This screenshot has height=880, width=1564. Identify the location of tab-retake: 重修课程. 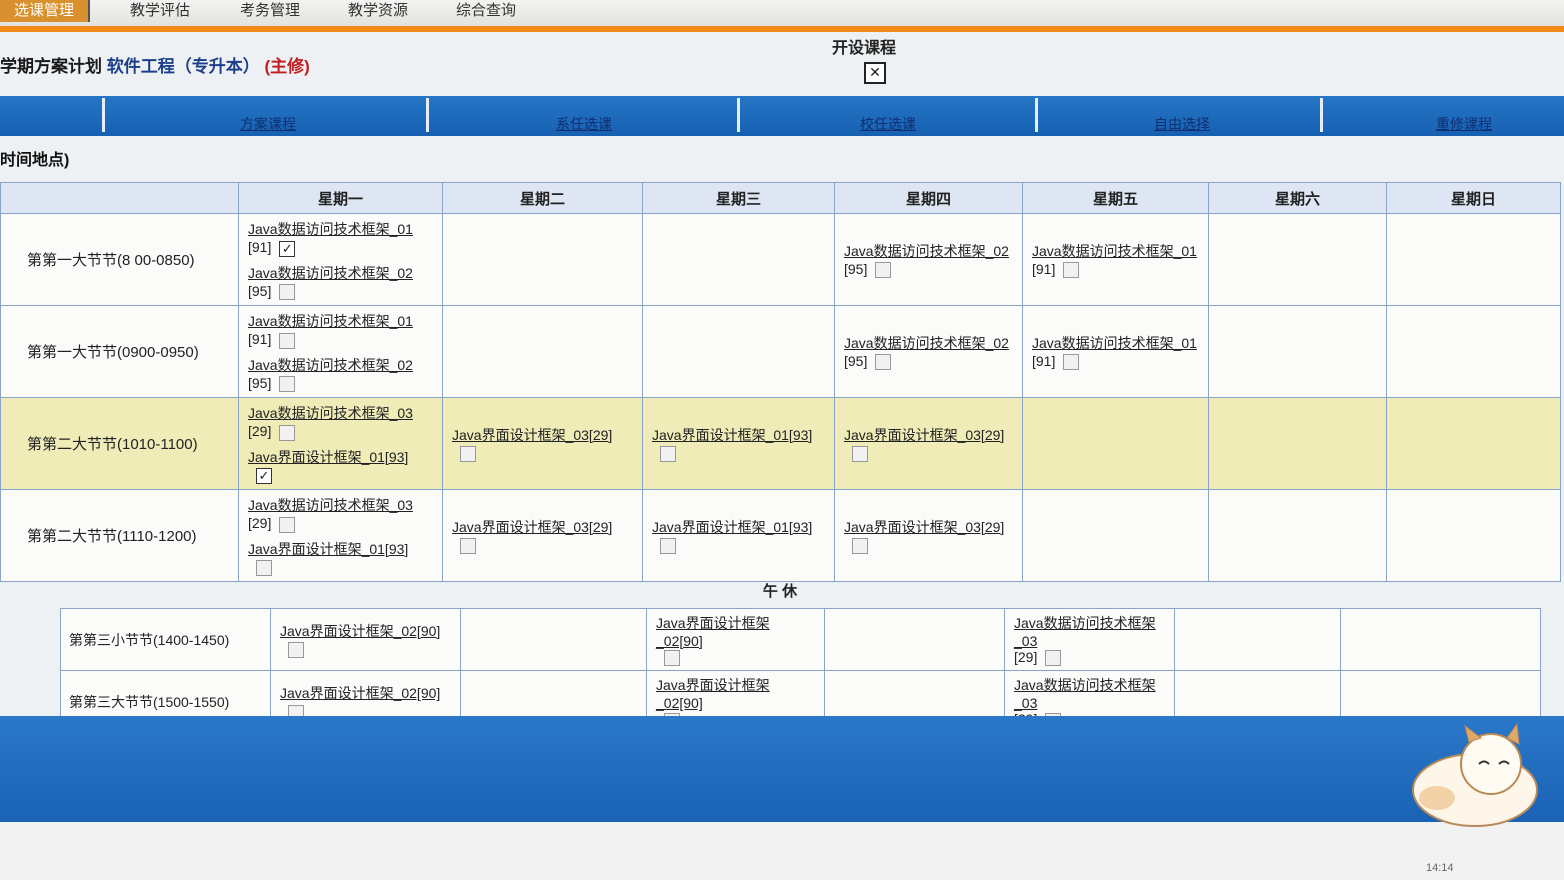
(1464, 124).